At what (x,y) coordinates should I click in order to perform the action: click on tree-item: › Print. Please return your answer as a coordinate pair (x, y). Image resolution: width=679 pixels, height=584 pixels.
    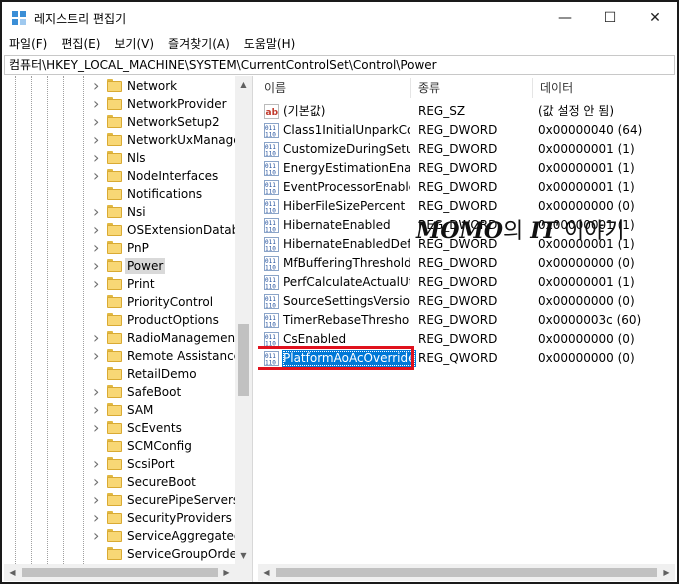
    Looking at the image, I should click on (119, 284).